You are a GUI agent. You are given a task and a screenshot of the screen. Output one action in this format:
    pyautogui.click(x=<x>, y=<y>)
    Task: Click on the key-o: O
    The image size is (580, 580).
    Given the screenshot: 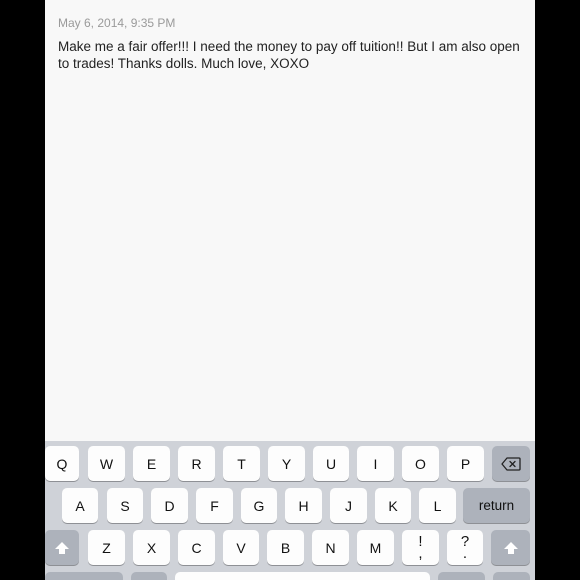 What is the action you would take?
    pyautogui.click(x=420, y=463)
    